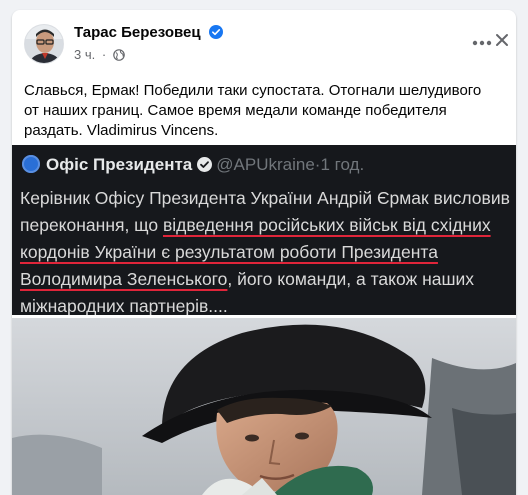 This screenshot has height=495, width=528. Describe the element at coordinates (84, 54) in the screenshot. I see `post-timestamp: 3 ч.` at that location.